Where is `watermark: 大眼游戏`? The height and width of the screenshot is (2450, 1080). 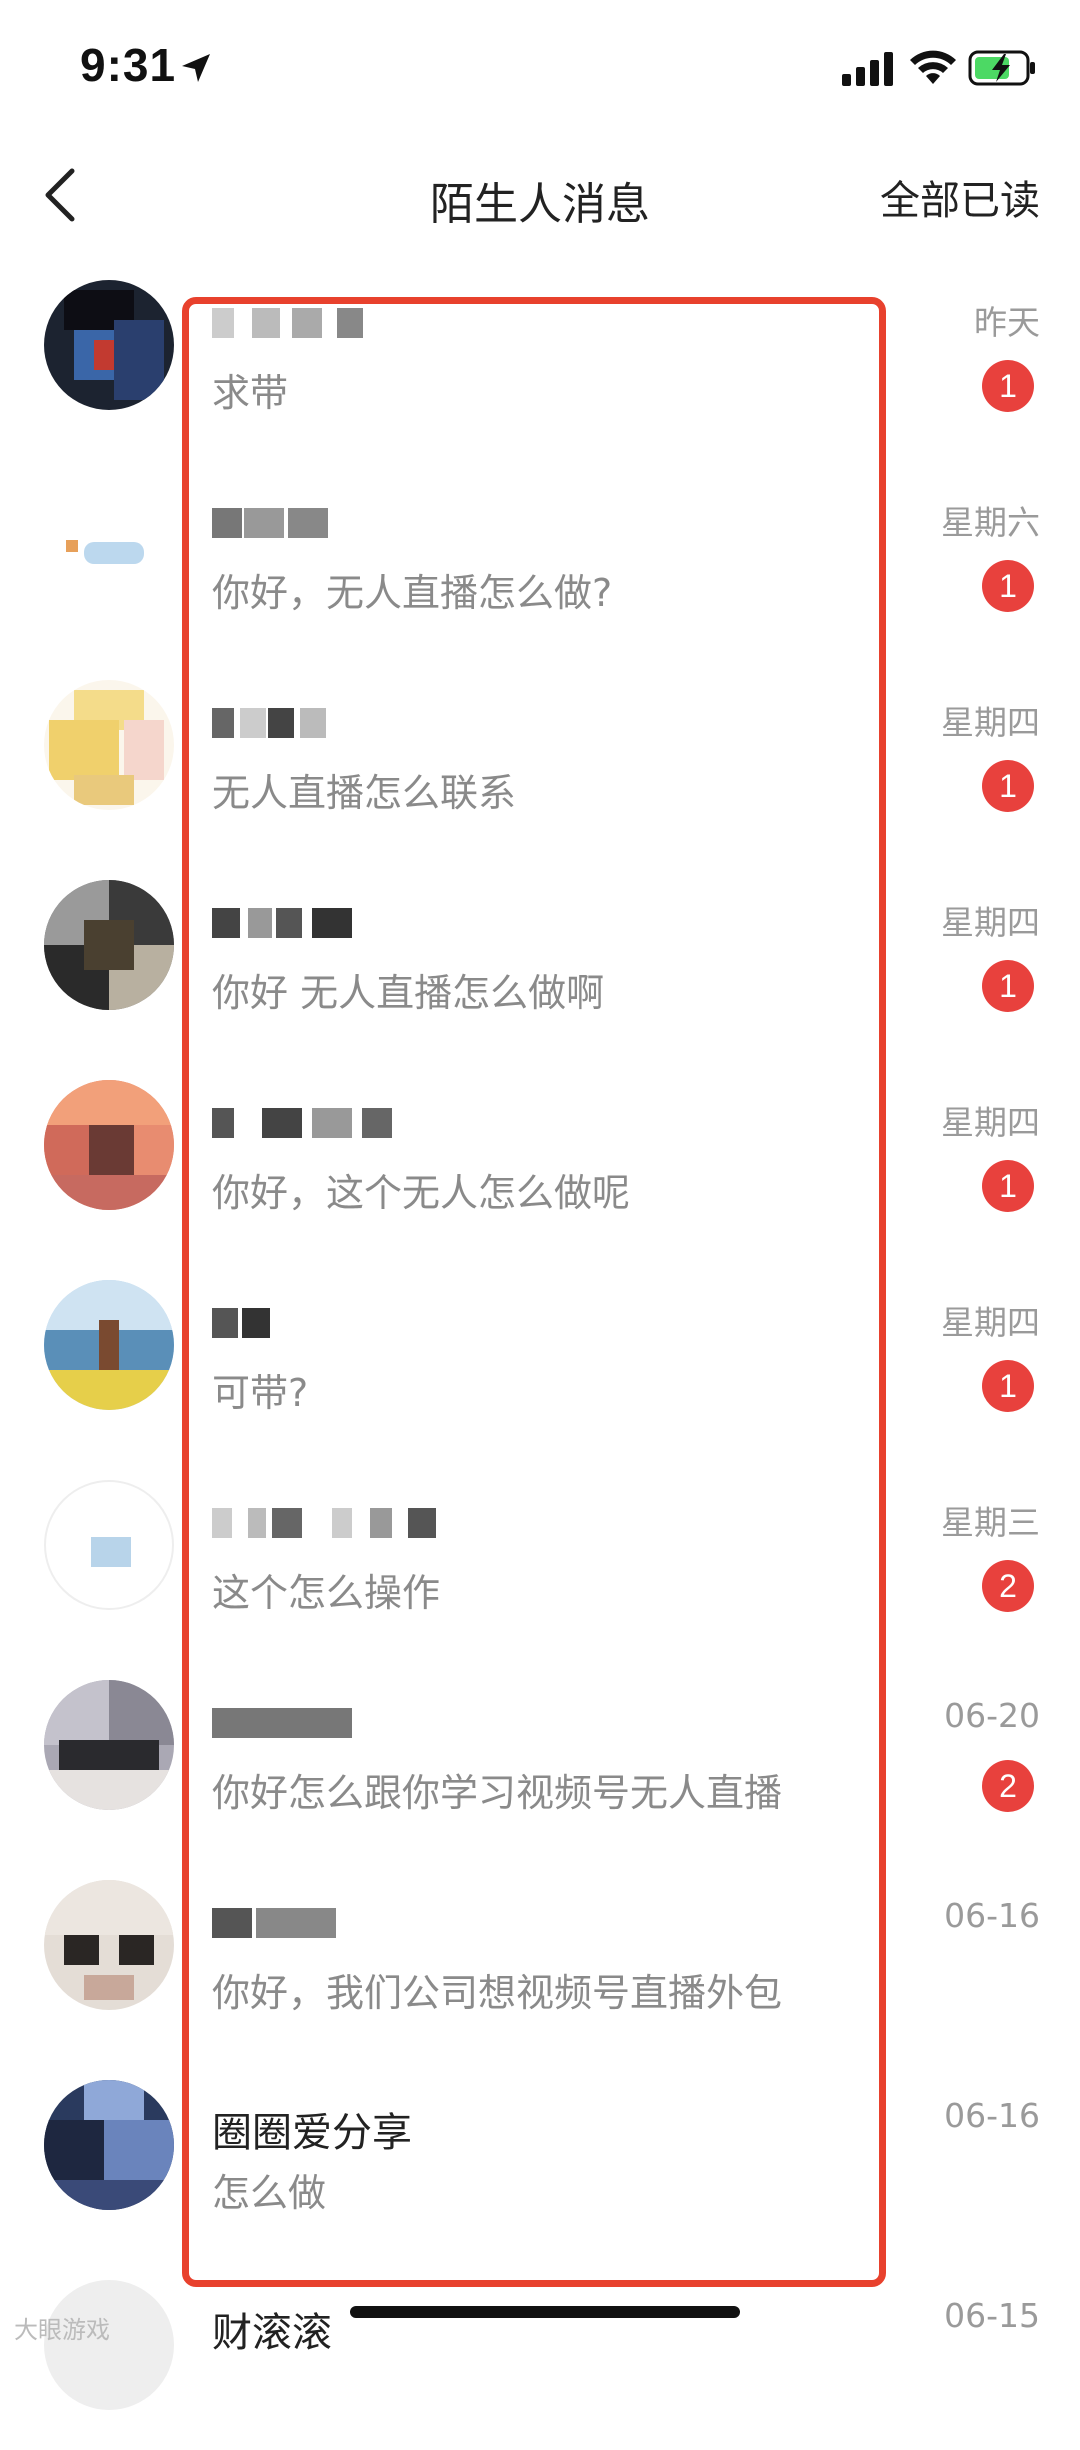 watermark: 大眼游戏 is located at coordinates (62, 2330).